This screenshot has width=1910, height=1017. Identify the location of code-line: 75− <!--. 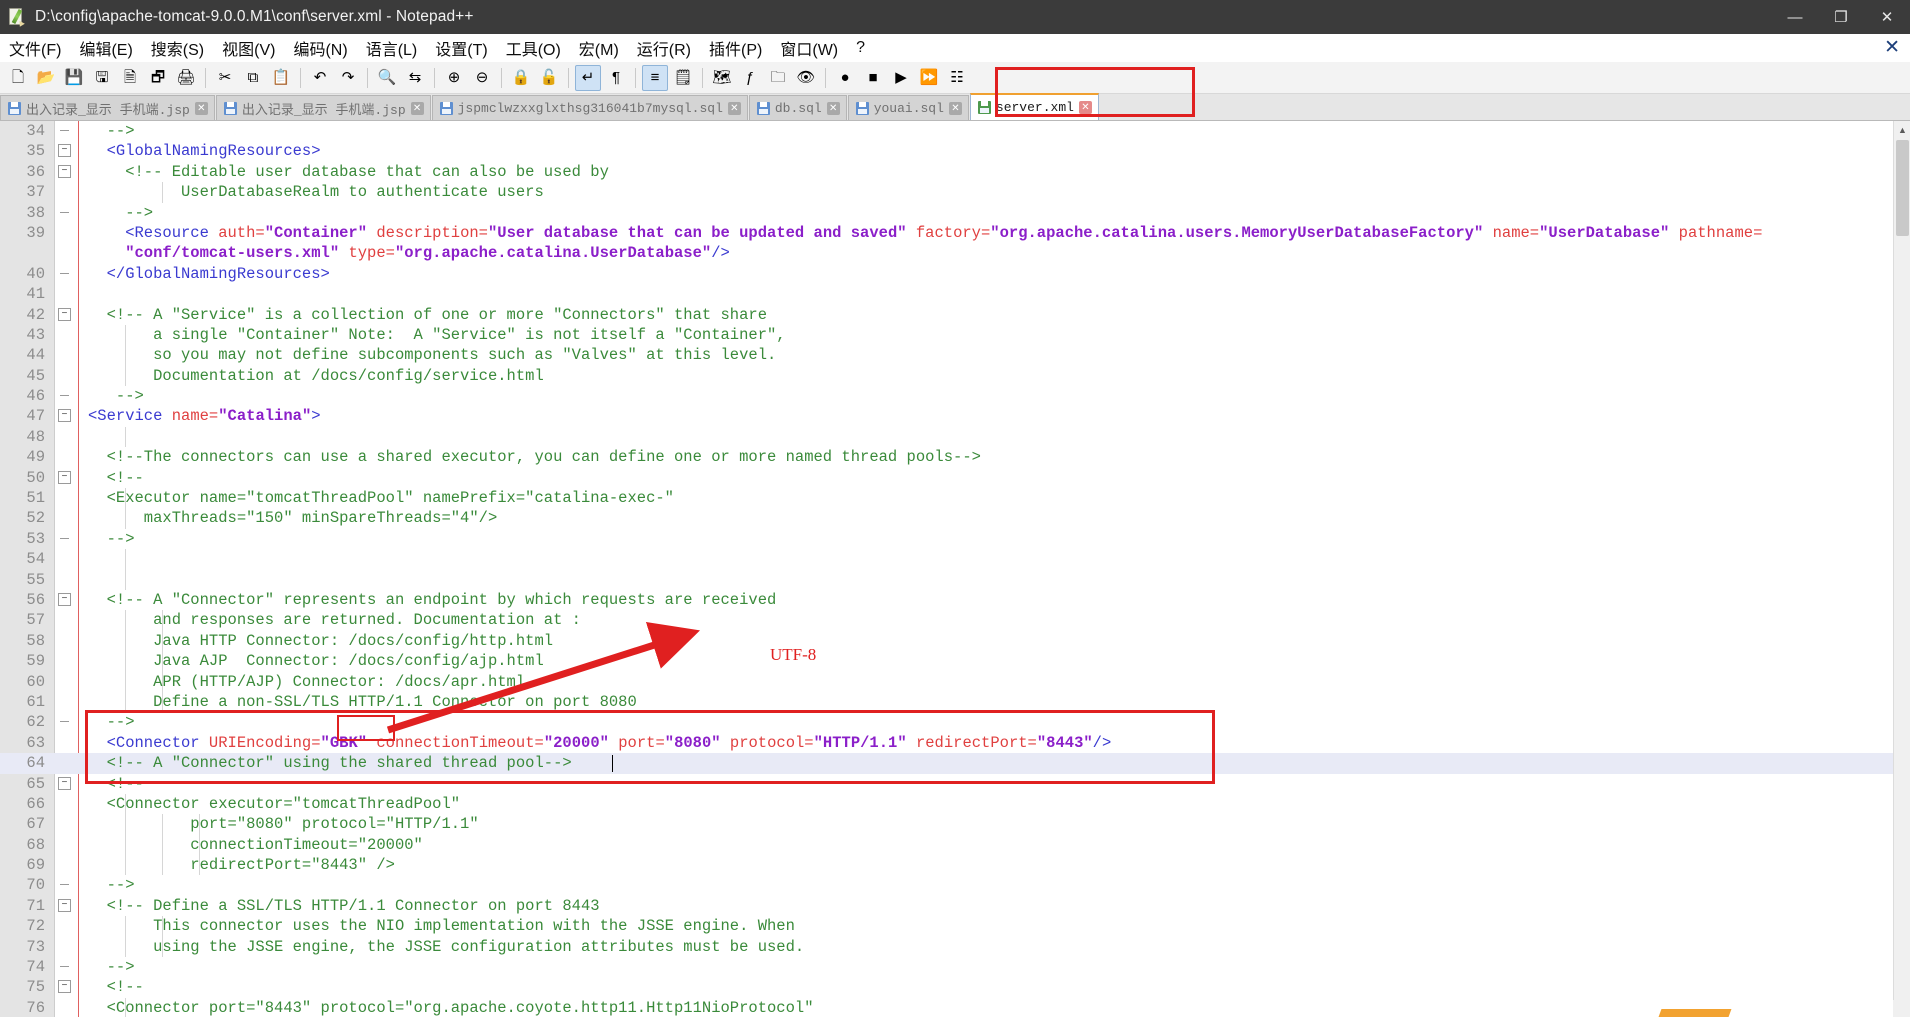
(955, 987).